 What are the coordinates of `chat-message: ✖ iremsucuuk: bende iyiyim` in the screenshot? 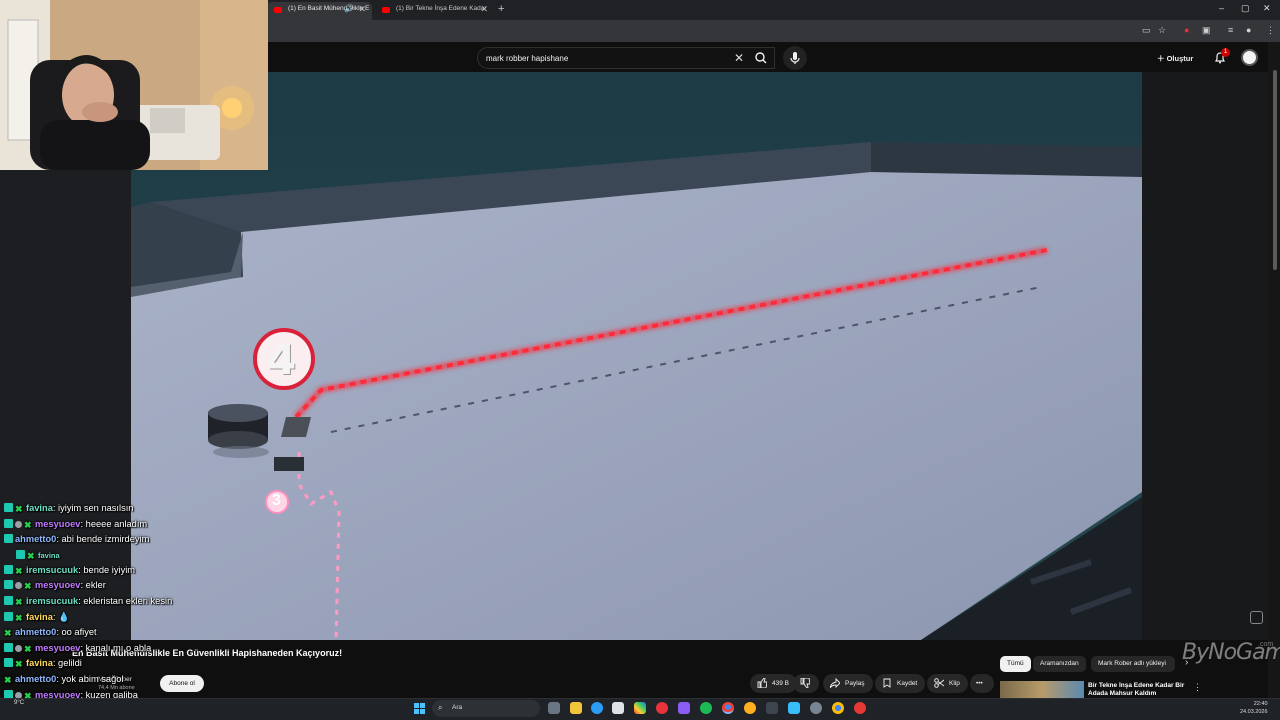 It's located at (174, 571).